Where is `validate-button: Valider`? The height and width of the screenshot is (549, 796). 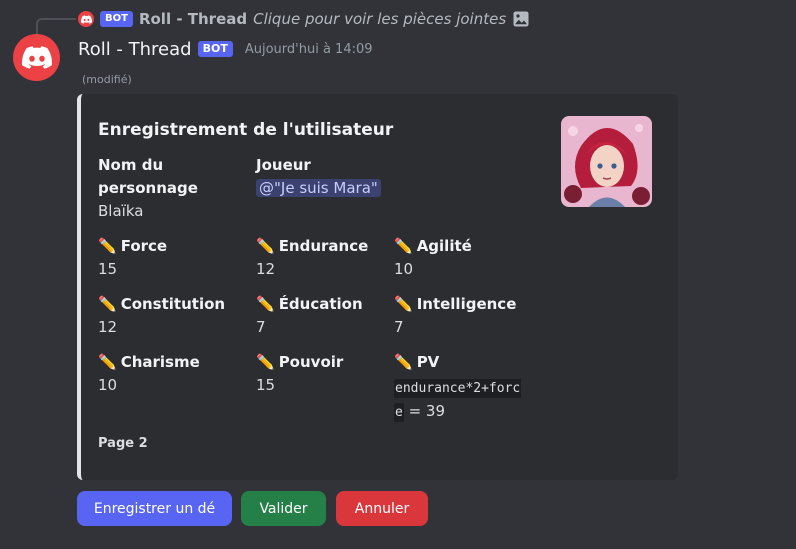
validate-button: Valider is located at coordinates (283, 508).